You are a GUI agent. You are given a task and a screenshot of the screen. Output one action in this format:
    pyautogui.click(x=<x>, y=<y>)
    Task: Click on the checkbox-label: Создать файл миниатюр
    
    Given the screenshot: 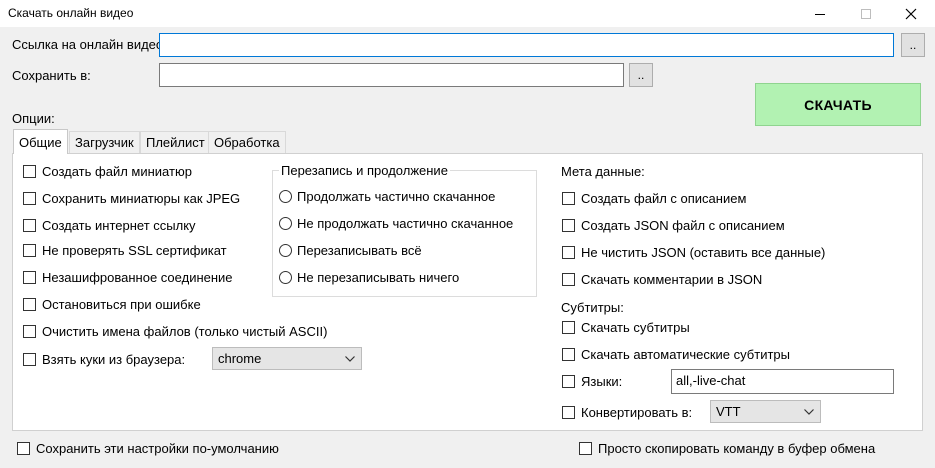 What is the action you would take?
    pyautogui.click(x=117, y=171)
    